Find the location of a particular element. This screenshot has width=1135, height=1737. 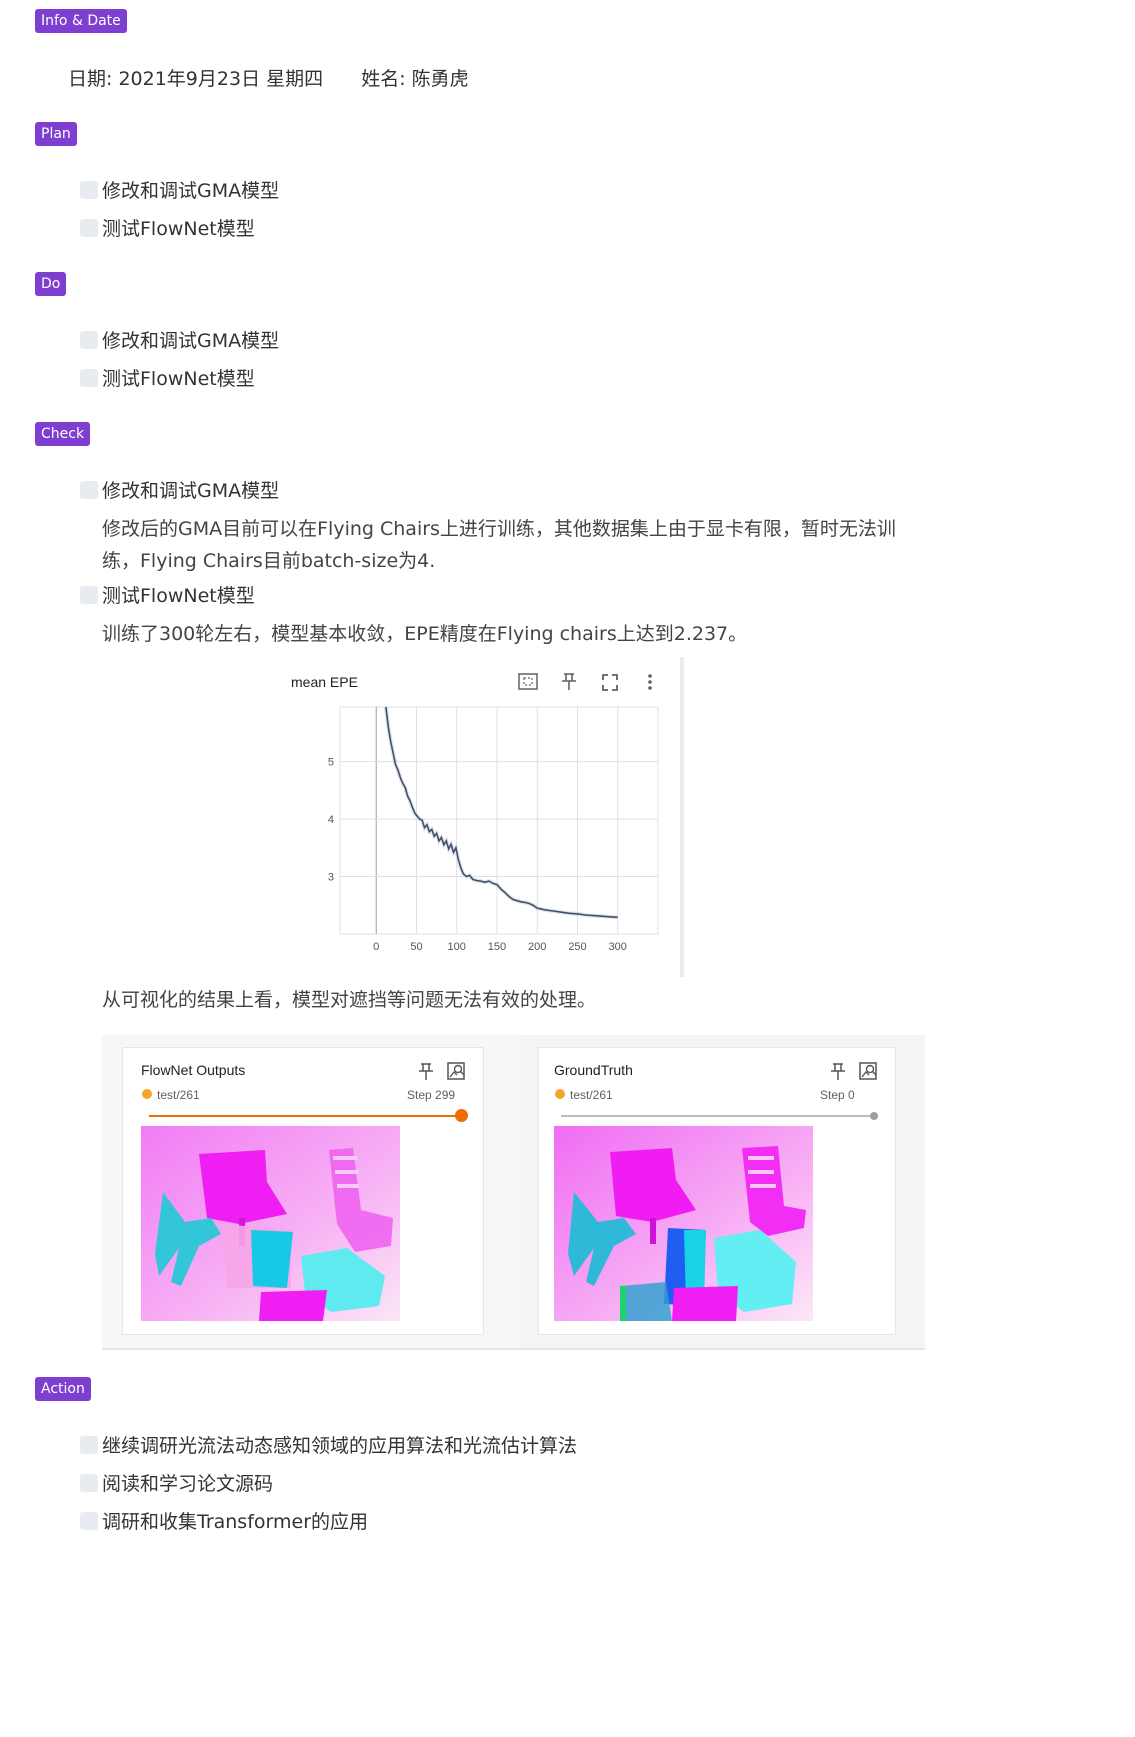

date-line: 日期: 2021年9月23日 星期四 姓名: 陈勇虎 is located at coordinates (268, 79).